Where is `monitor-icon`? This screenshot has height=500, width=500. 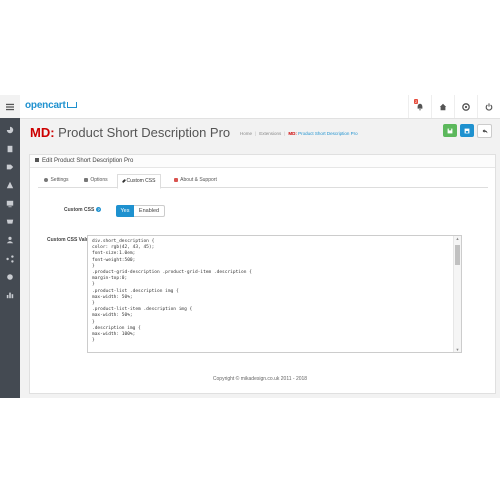 monitor-icon is located at coordinates (10, 203).